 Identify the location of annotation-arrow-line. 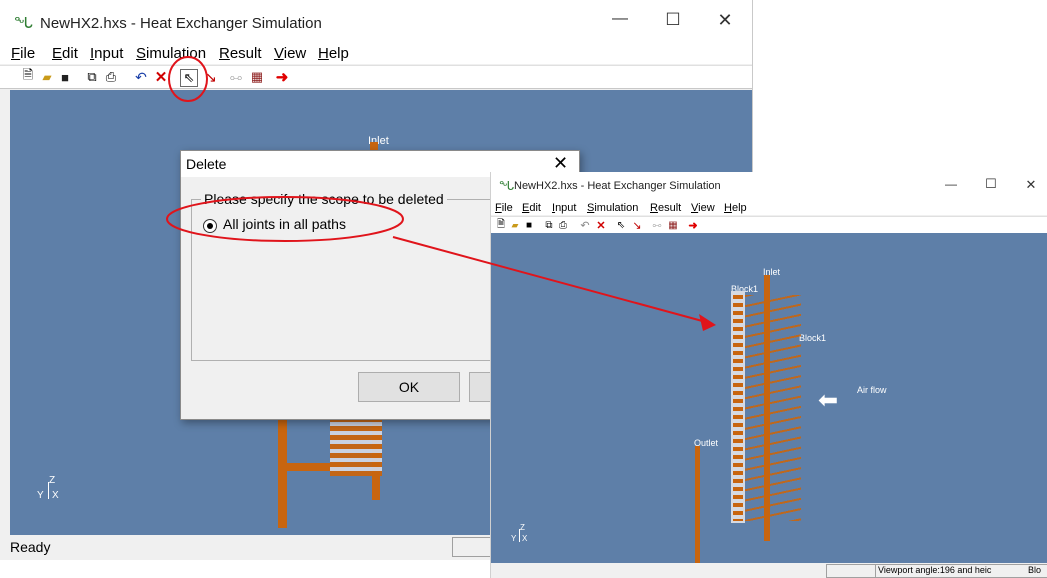
(549, 279).